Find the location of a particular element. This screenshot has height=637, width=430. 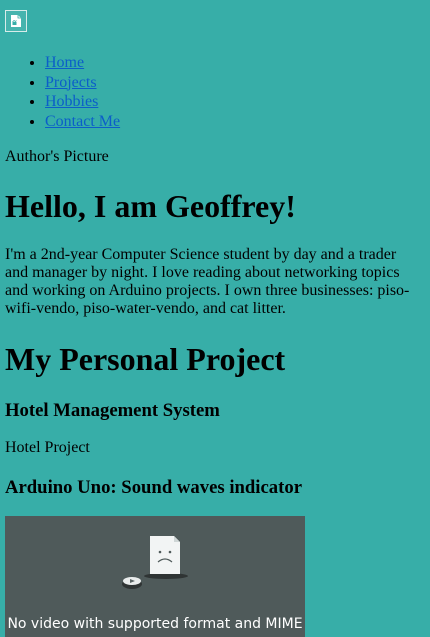

nav-item-contact: Contact Me is located at coordinates (82, 122).